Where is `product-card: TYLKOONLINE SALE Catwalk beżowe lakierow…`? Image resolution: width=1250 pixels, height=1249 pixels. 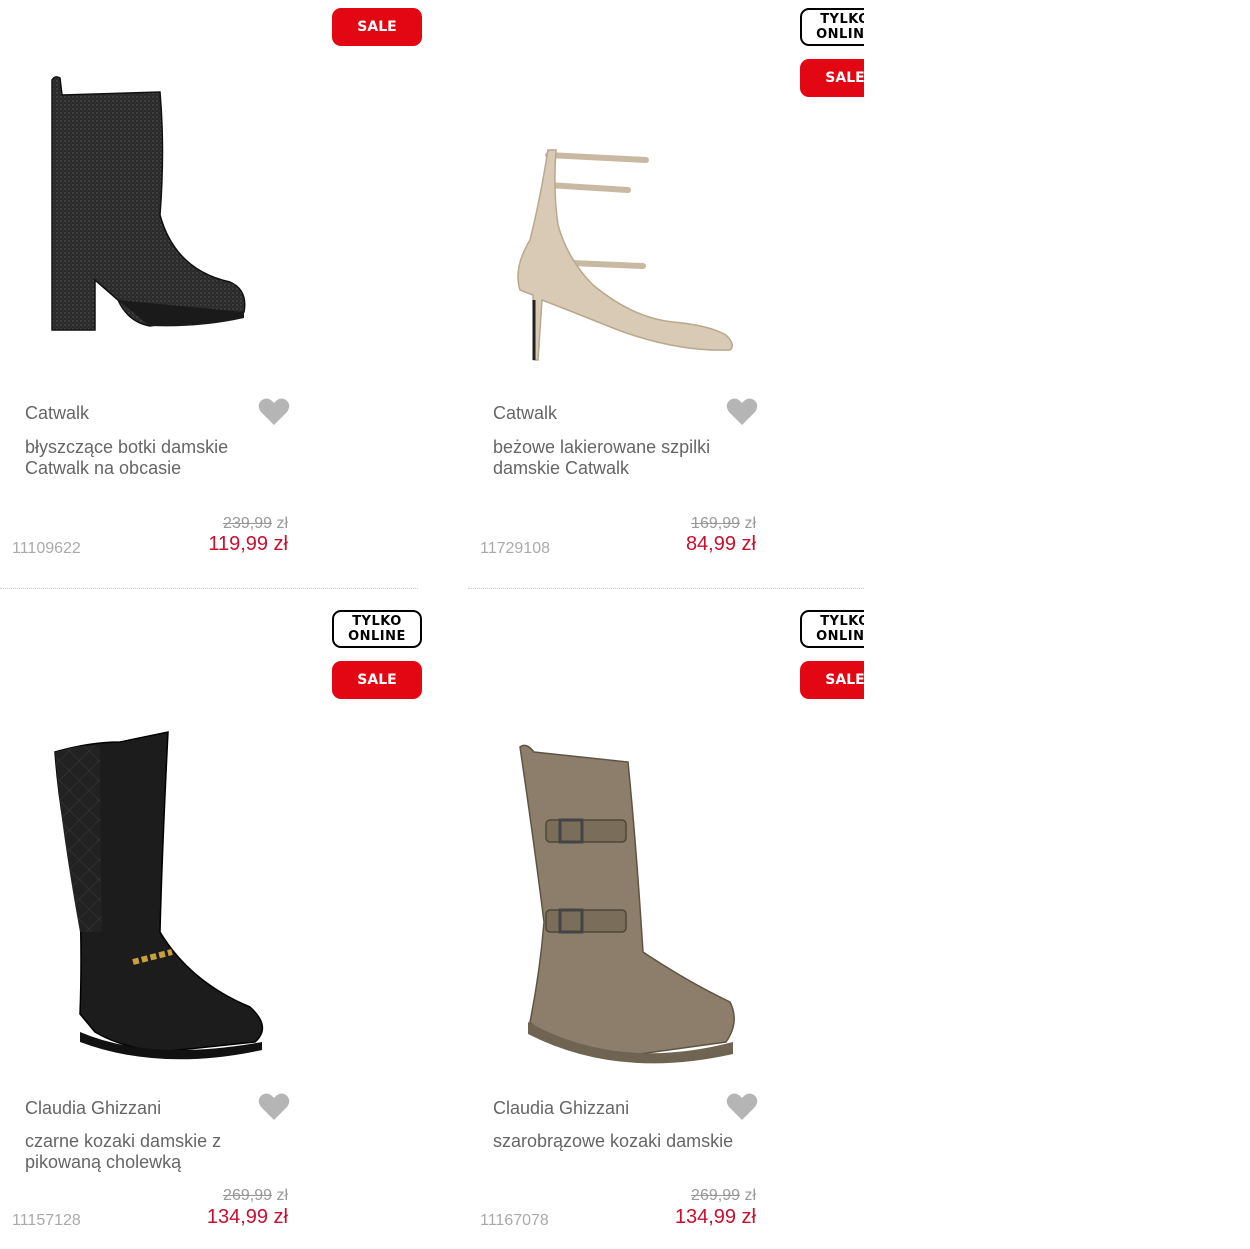
product-card: TYLKOONLINE SALE Catwalk beżowe lakierow… is located at coordinates (666, 295).